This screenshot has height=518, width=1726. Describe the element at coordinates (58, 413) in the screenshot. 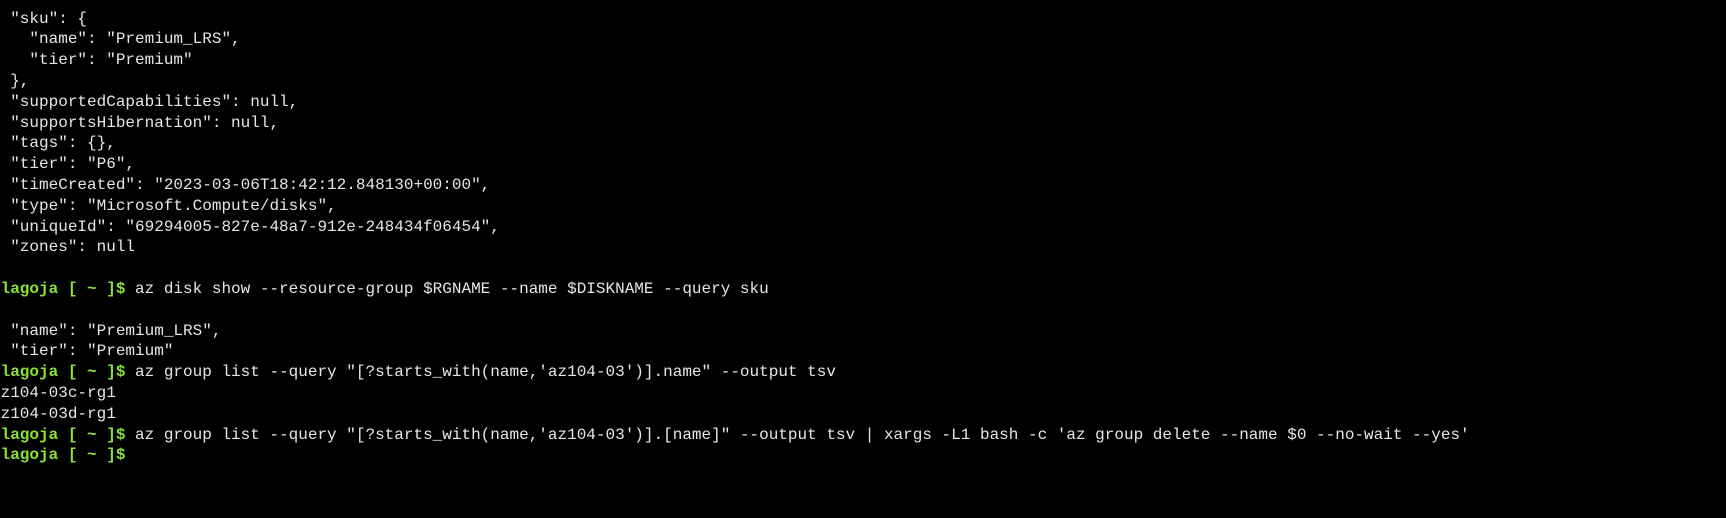

I see `output-line: az104-03d-rg1` at that location.